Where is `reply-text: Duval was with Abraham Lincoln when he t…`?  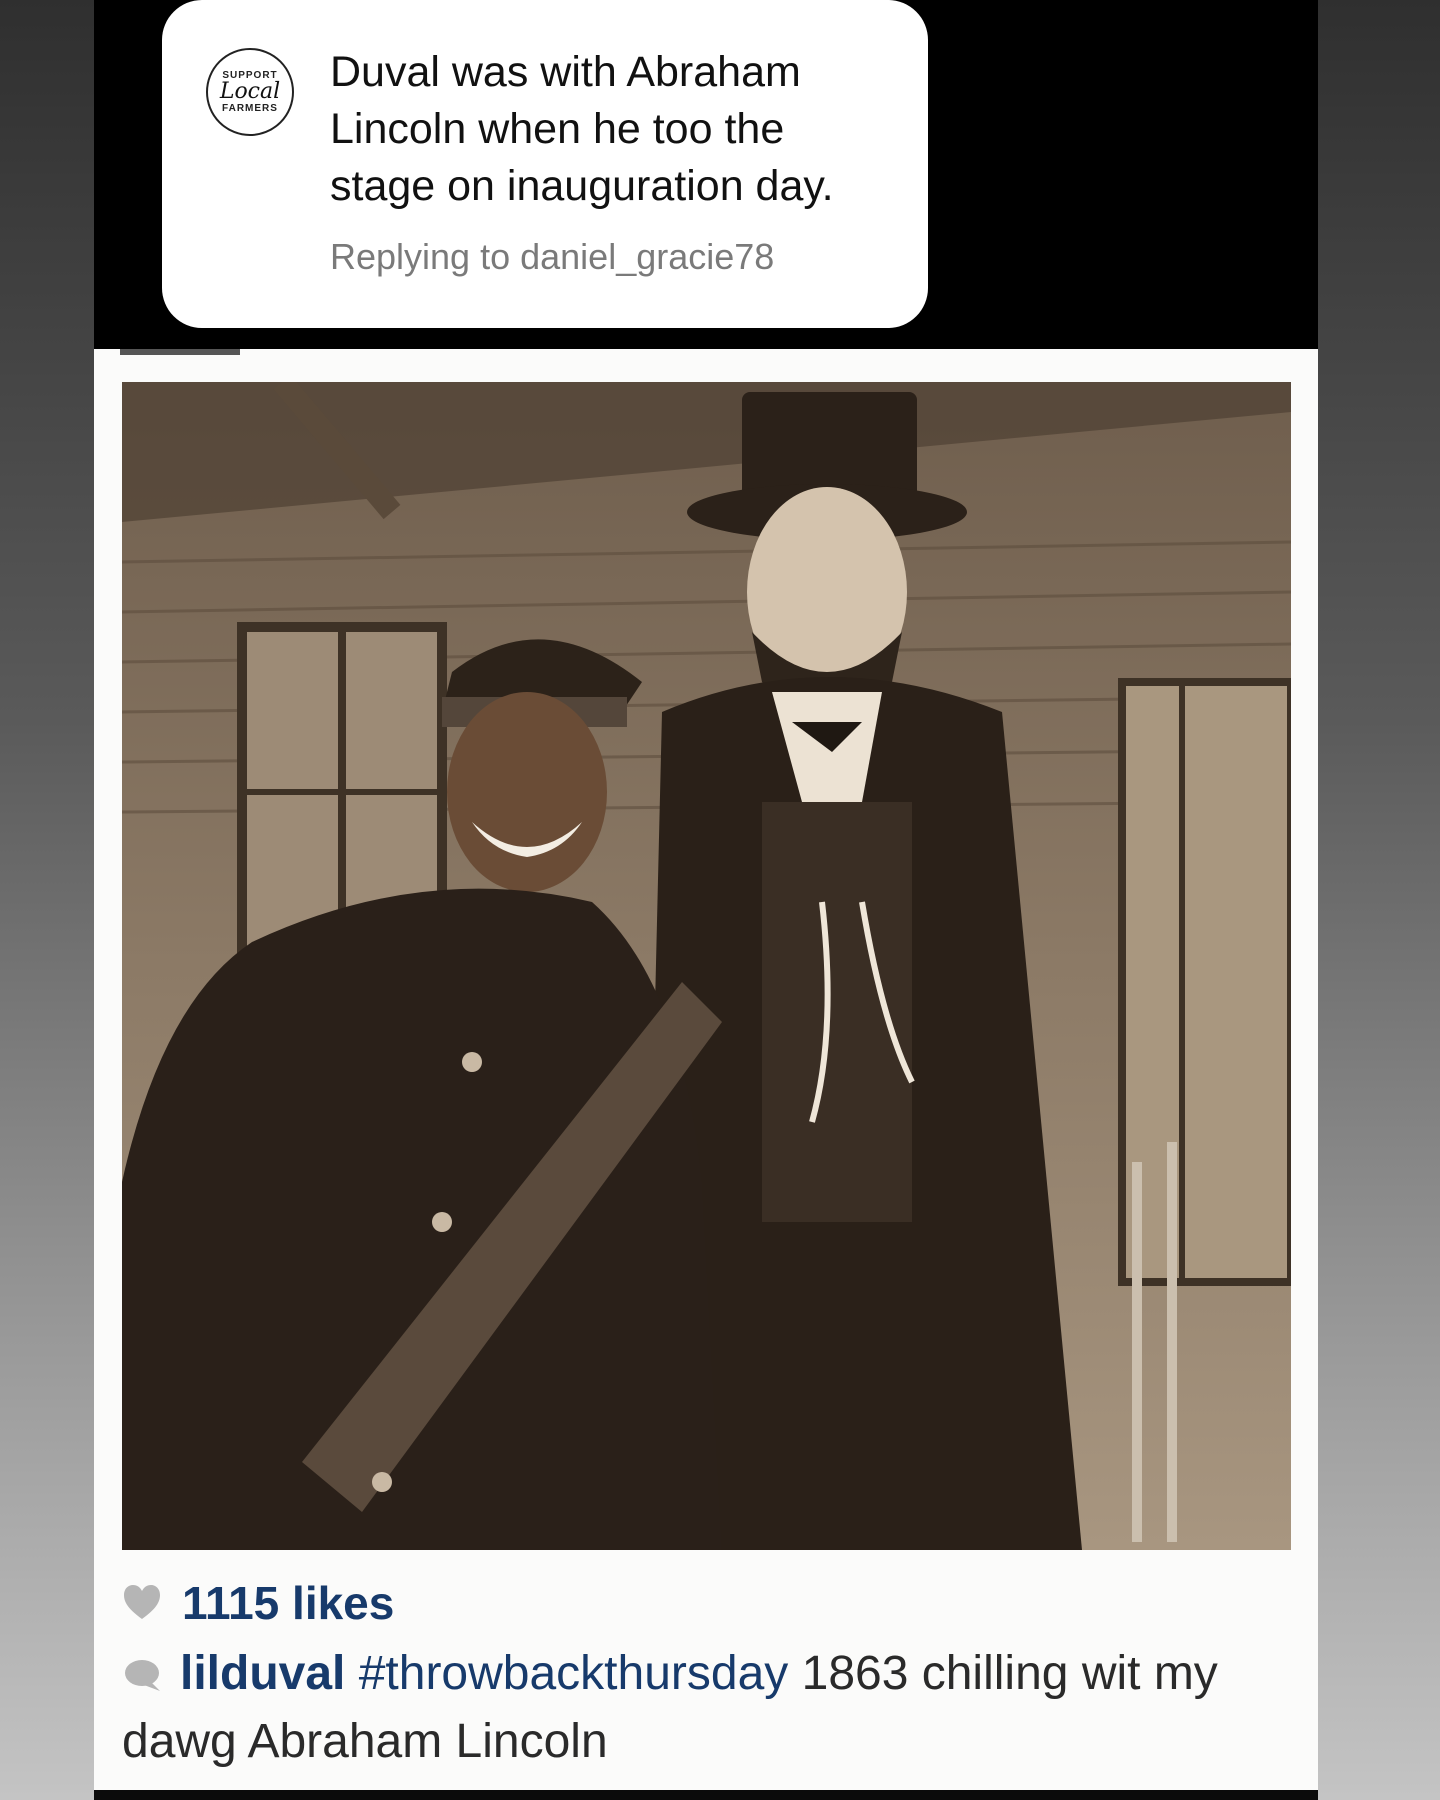 reply-text: Duval was with Abraham Lincoln when he t… is located at coordinates (582, 129).